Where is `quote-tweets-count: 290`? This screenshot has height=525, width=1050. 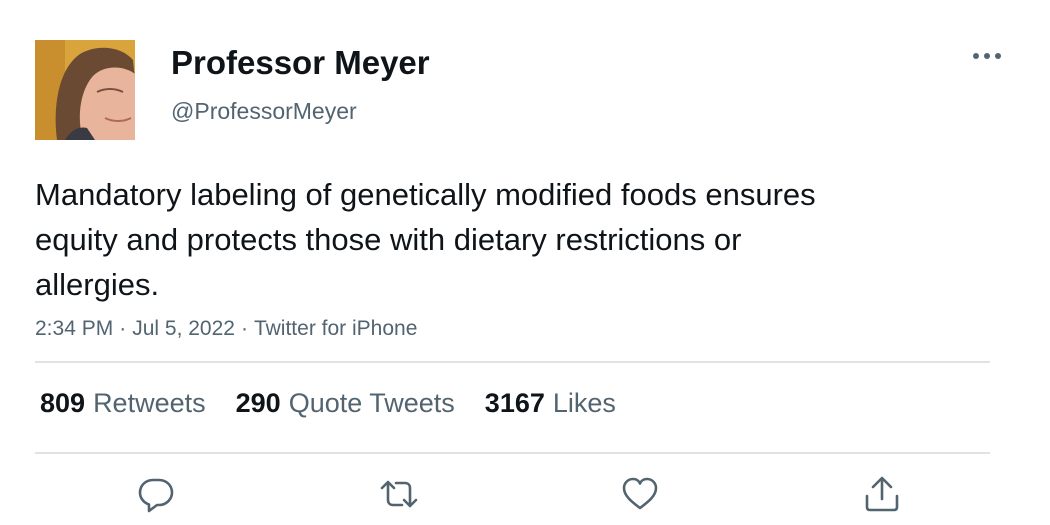 quote-tweets-count: 290 is located at coordinates (258, 403).